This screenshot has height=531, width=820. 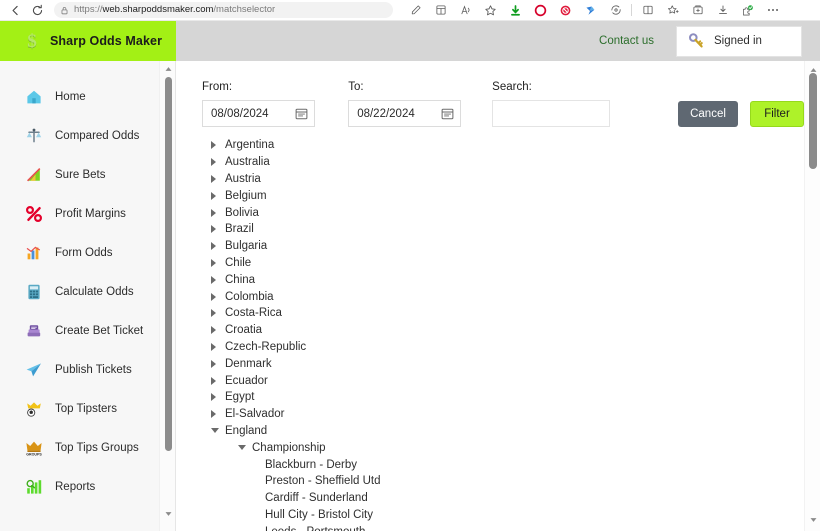 I want to click on favorites-star-icon, so click(x=490, y=10).